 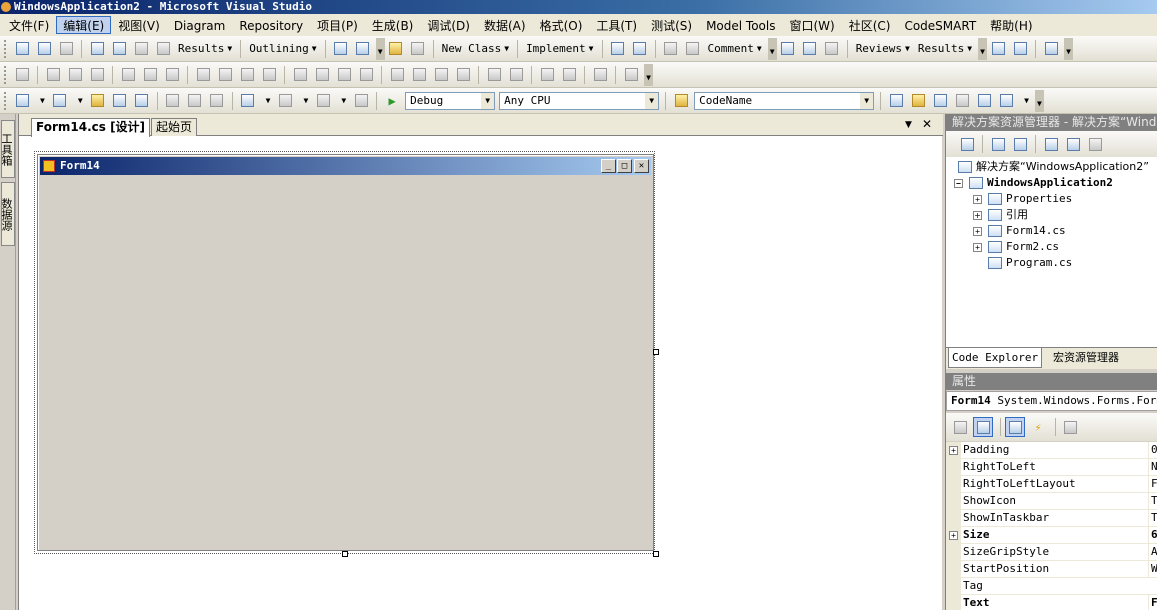 What do you see at coordinates (142, 101) in the screenshot?
I see `save-all-icon` at bounding box center [142, 101].